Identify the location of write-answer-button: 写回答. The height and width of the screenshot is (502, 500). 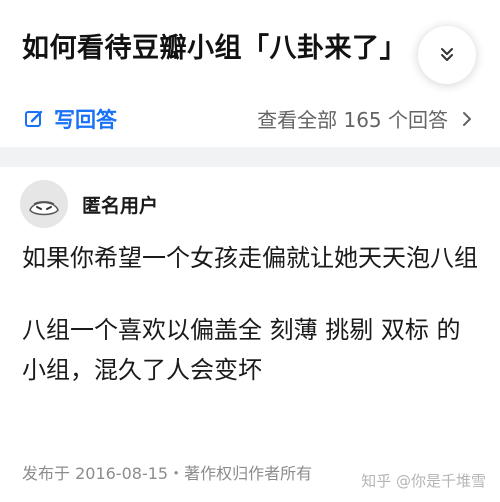
(70, 119).